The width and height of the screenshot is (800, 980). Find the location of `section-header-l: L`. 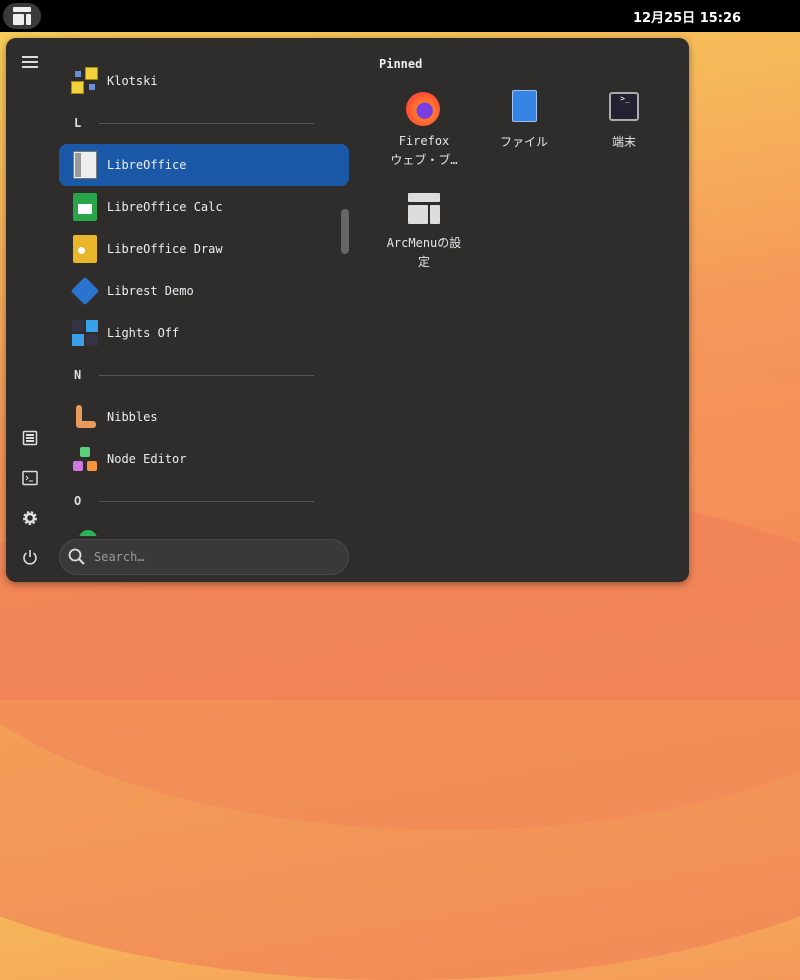

section-header-l: L is located at coordinates (194, 123).